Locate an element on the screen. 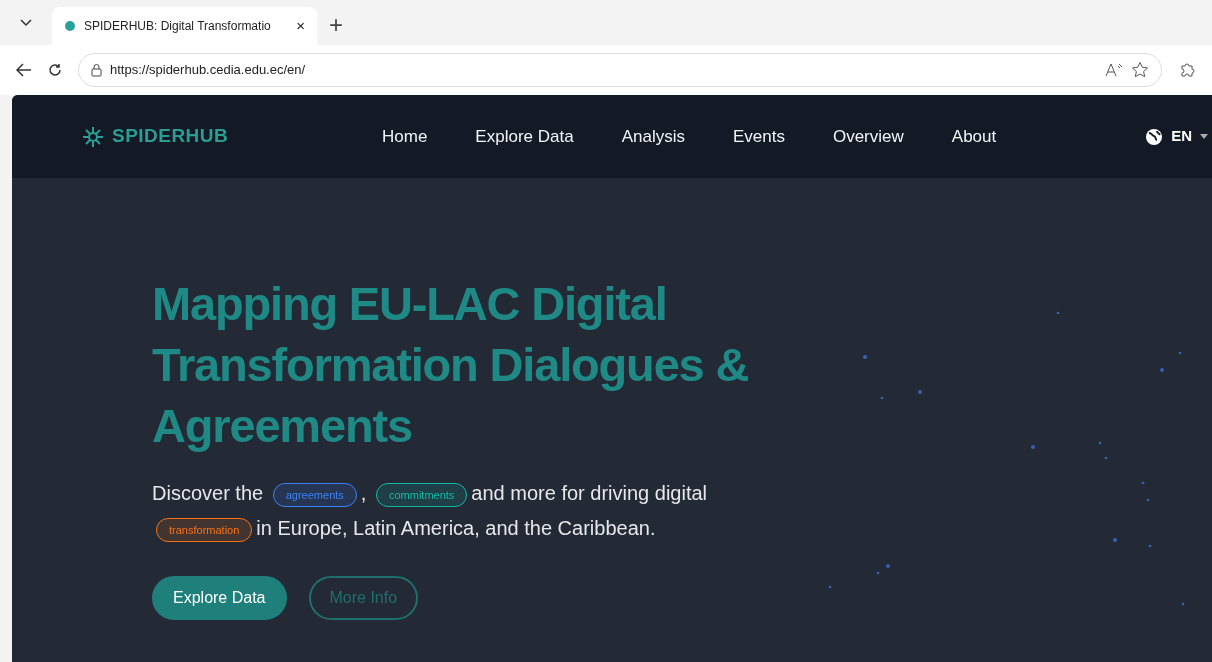  hero-title: Mapping EU-LAC Digital Transformation Dialogues & Agreements is located at coordinates (451, 365).